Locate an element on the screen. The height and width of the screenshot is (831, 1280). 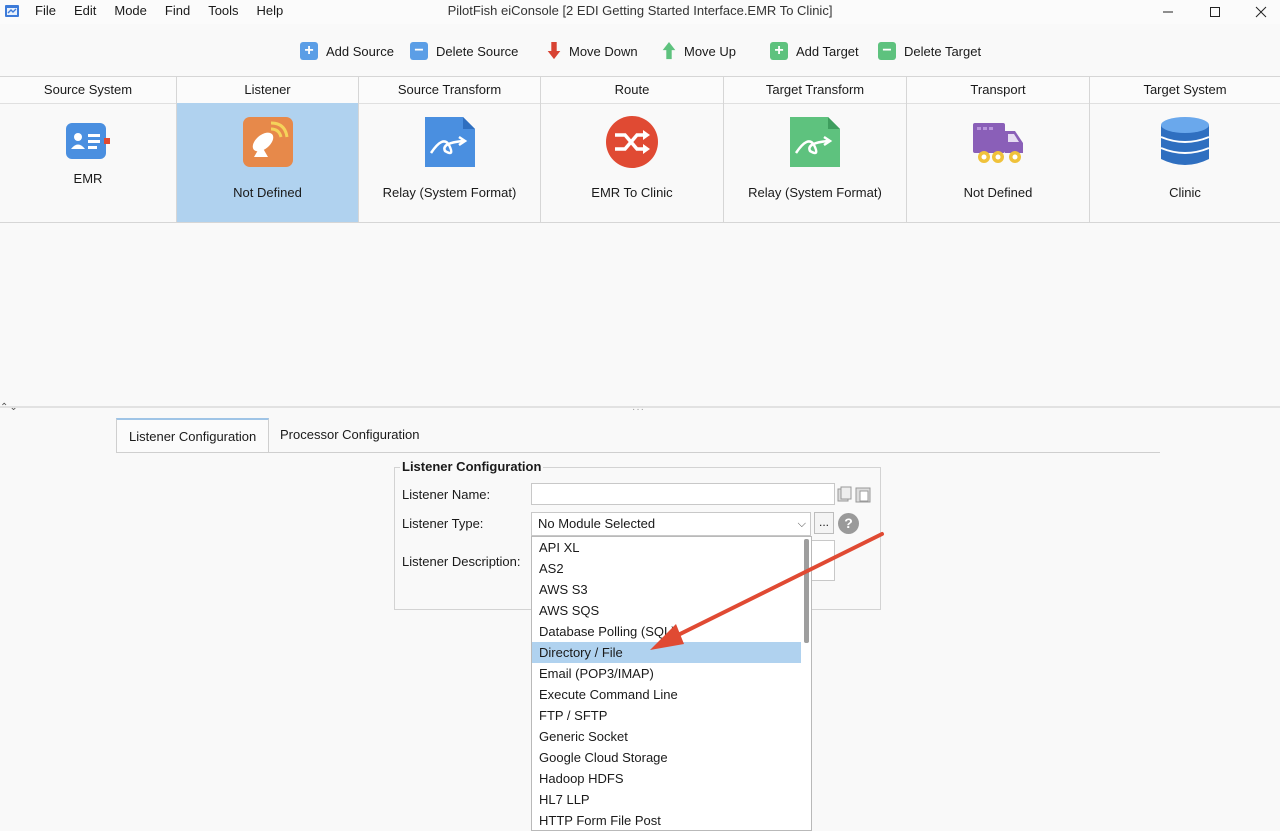
list-item: AWS S3 is located at coordinates (666, 589).